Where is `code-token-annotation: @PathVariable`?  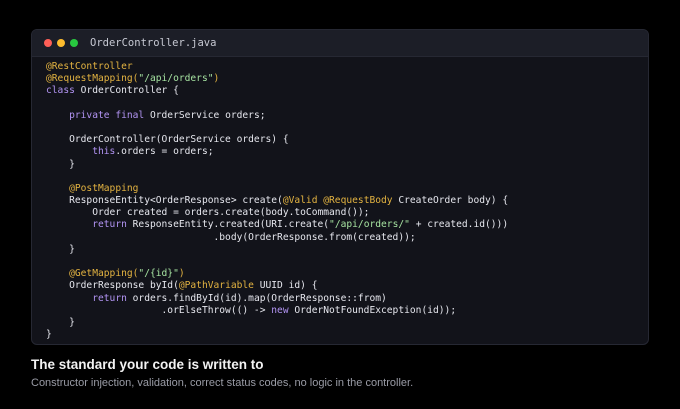 code-token-annotation: @PathVariable is located at coordinates (216, 286).